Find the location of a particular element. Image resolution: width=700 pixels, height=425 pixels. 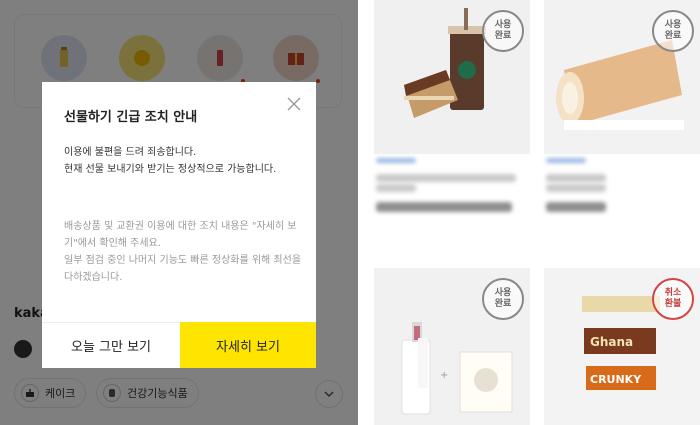

stamp-refunded: 취소 환불 is located at coordinates (673, 299).